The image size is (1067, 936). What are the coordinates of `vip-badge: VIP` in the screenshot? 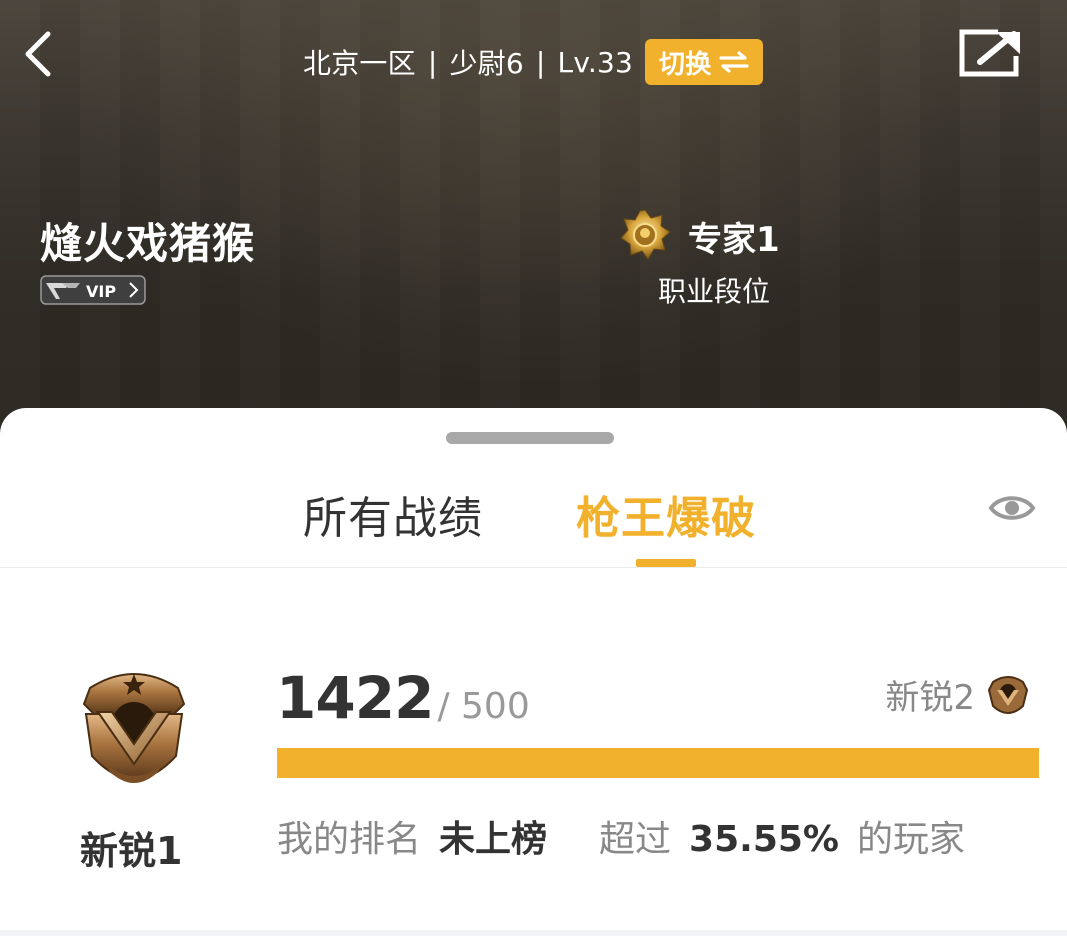 It's located at (93, 290).